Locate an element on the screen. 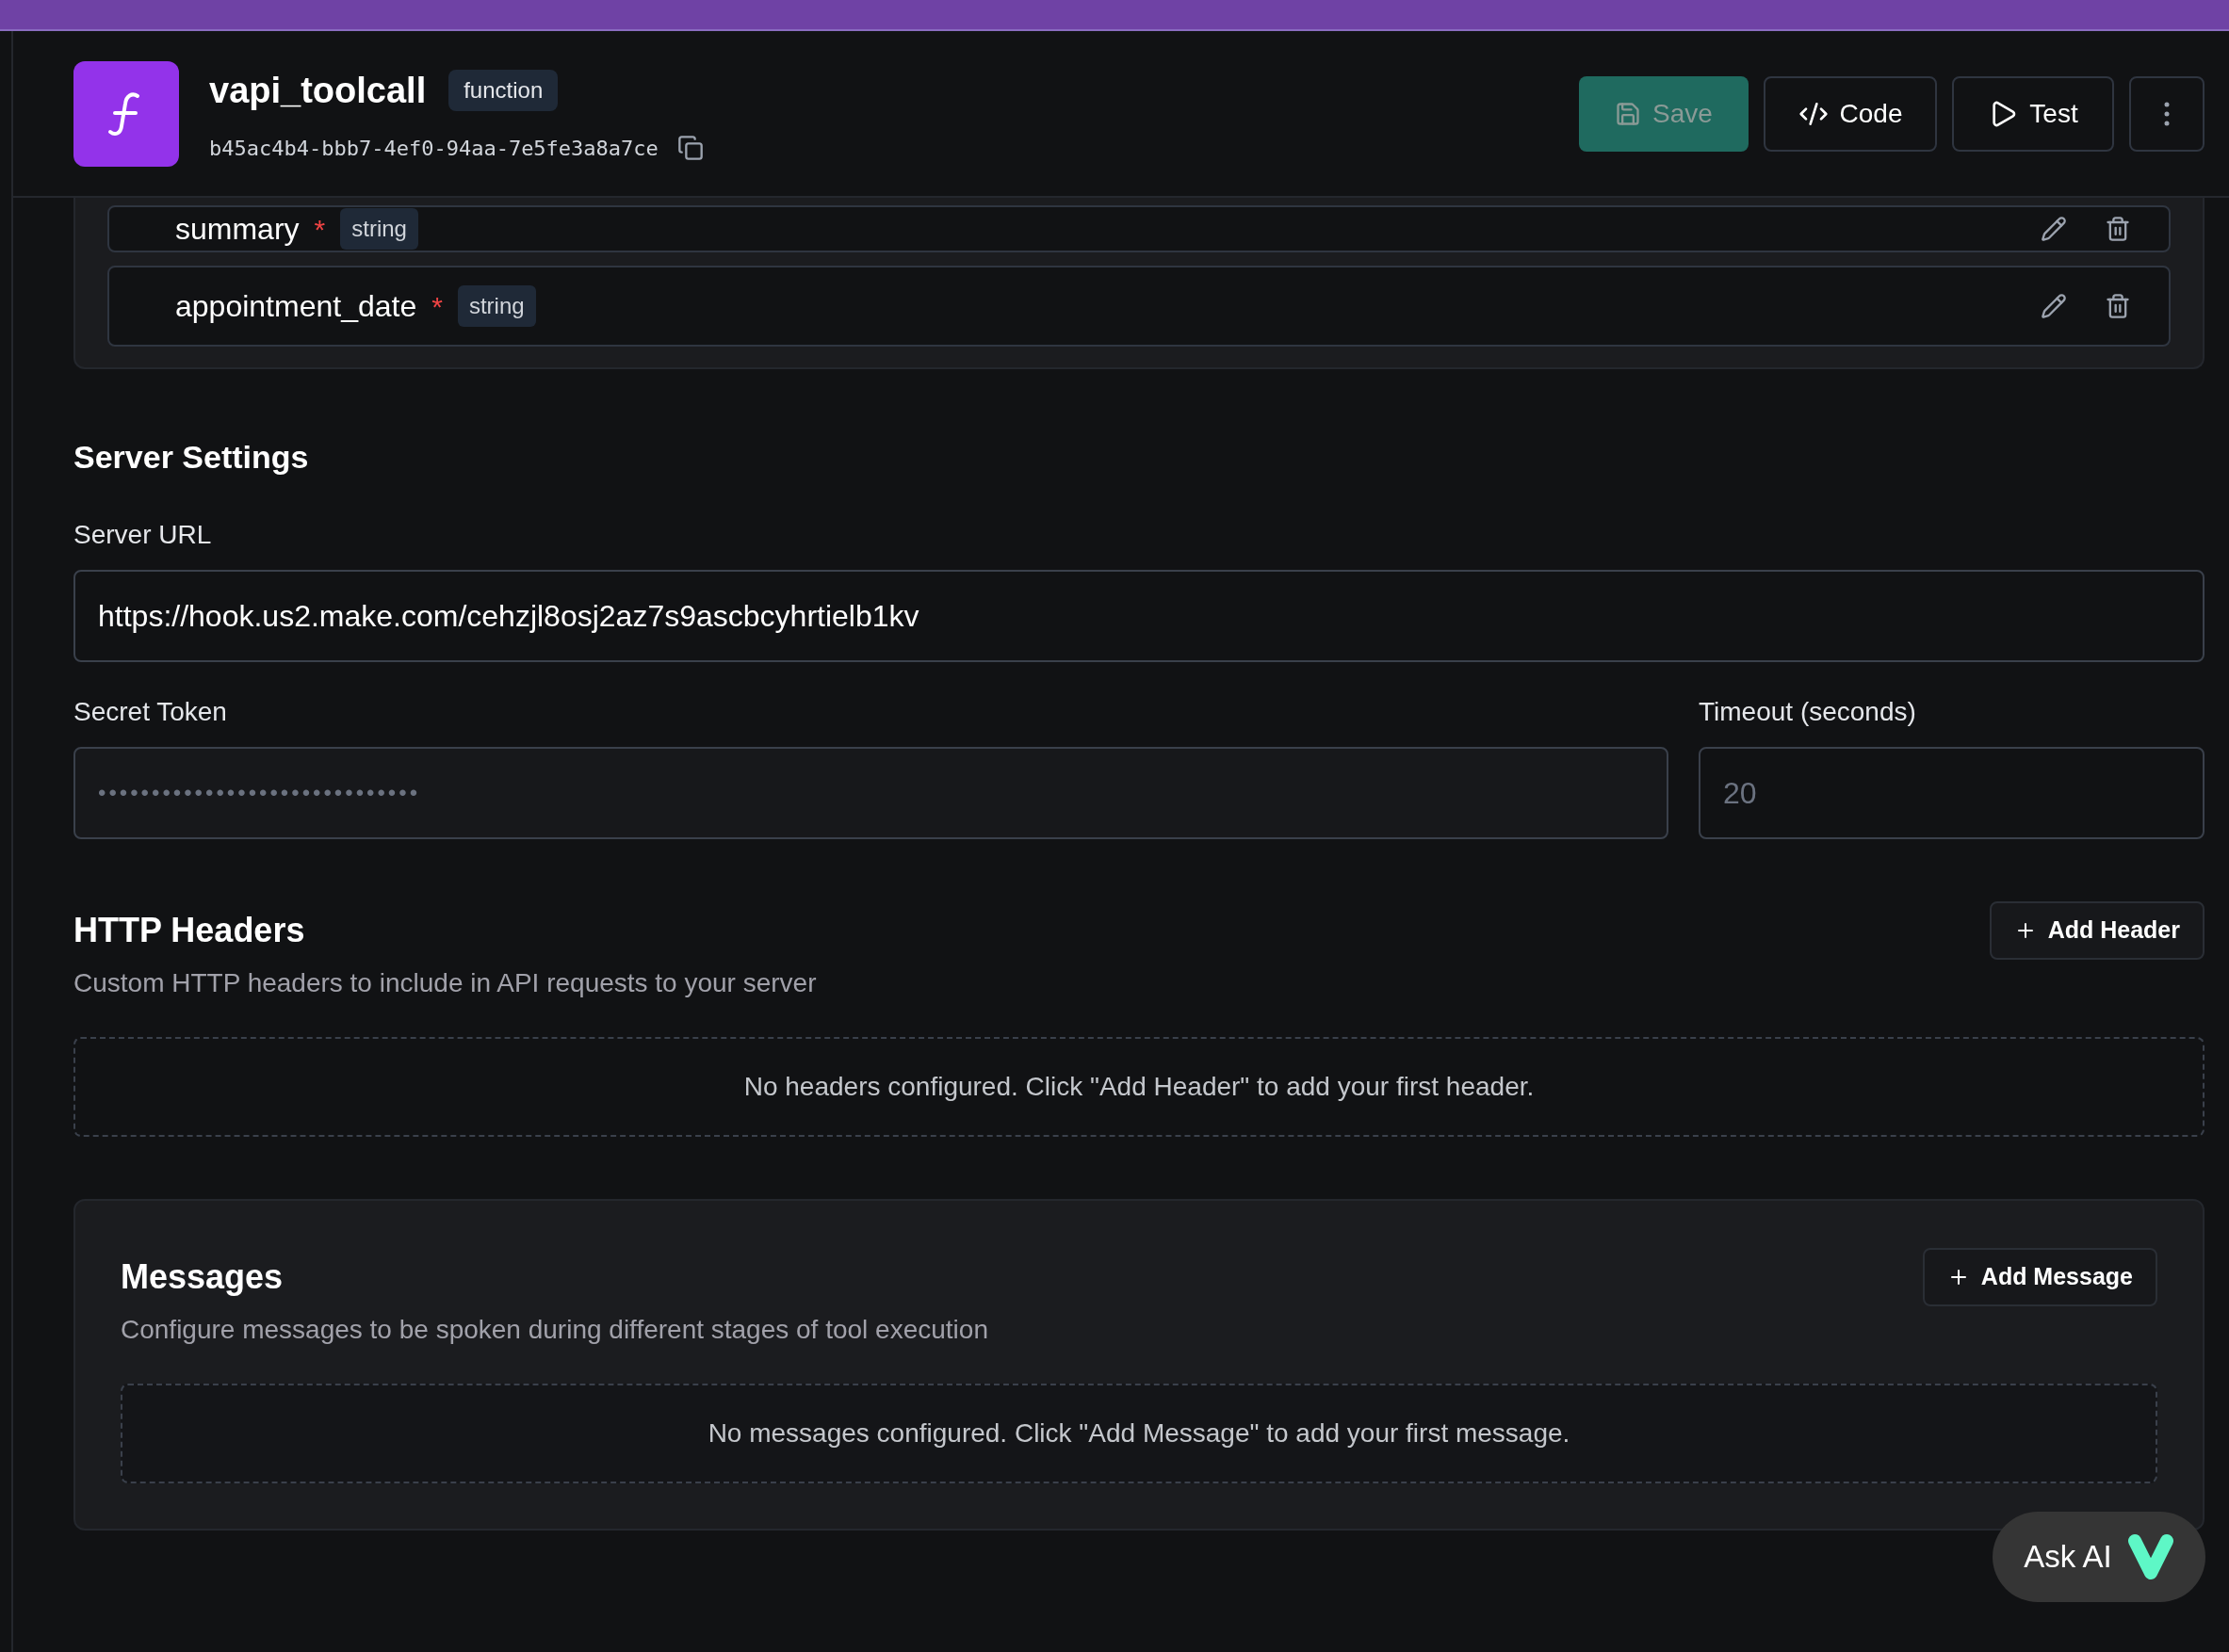 This screenshot has width=2229, height=1652. section-title: HTTP Headers is located at coordinates (189, 930).